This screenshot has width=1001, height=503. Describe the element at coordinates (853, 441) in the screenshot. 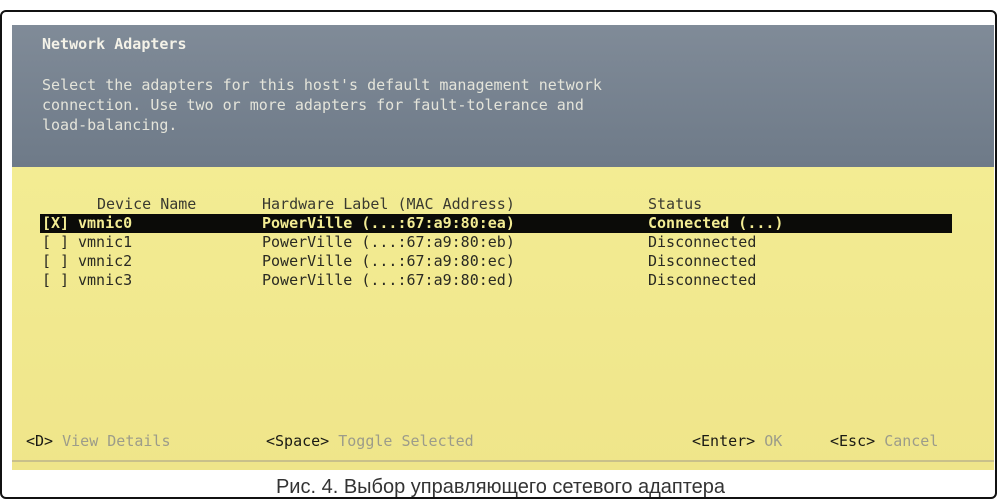

I see `cancel-key: <Esc>` at that location.